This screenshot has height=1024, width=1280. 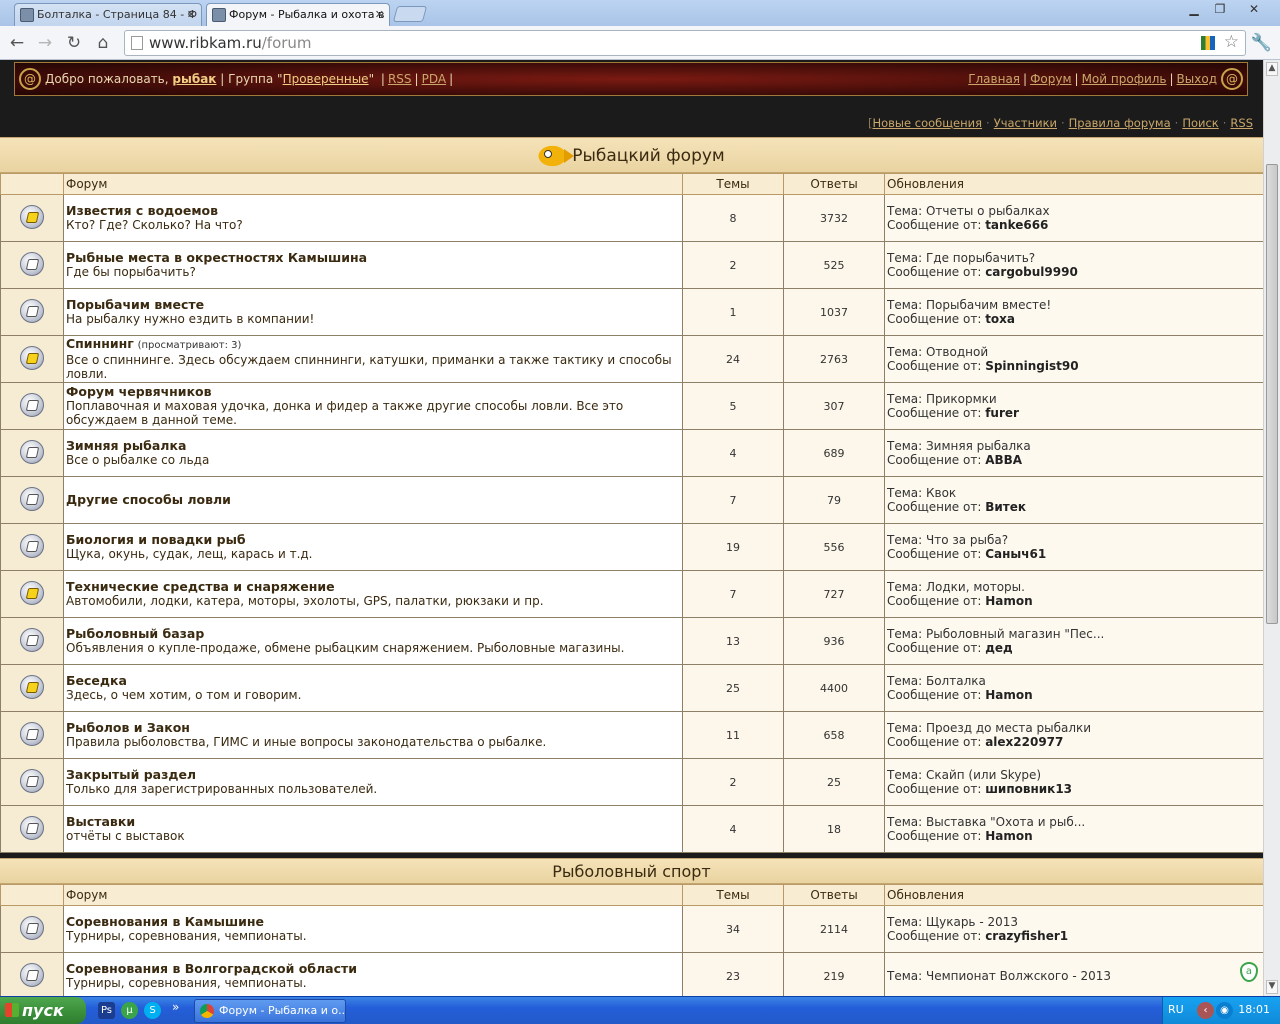 I want to click on last-author-link: Витек, so click(x=1005, y=507).